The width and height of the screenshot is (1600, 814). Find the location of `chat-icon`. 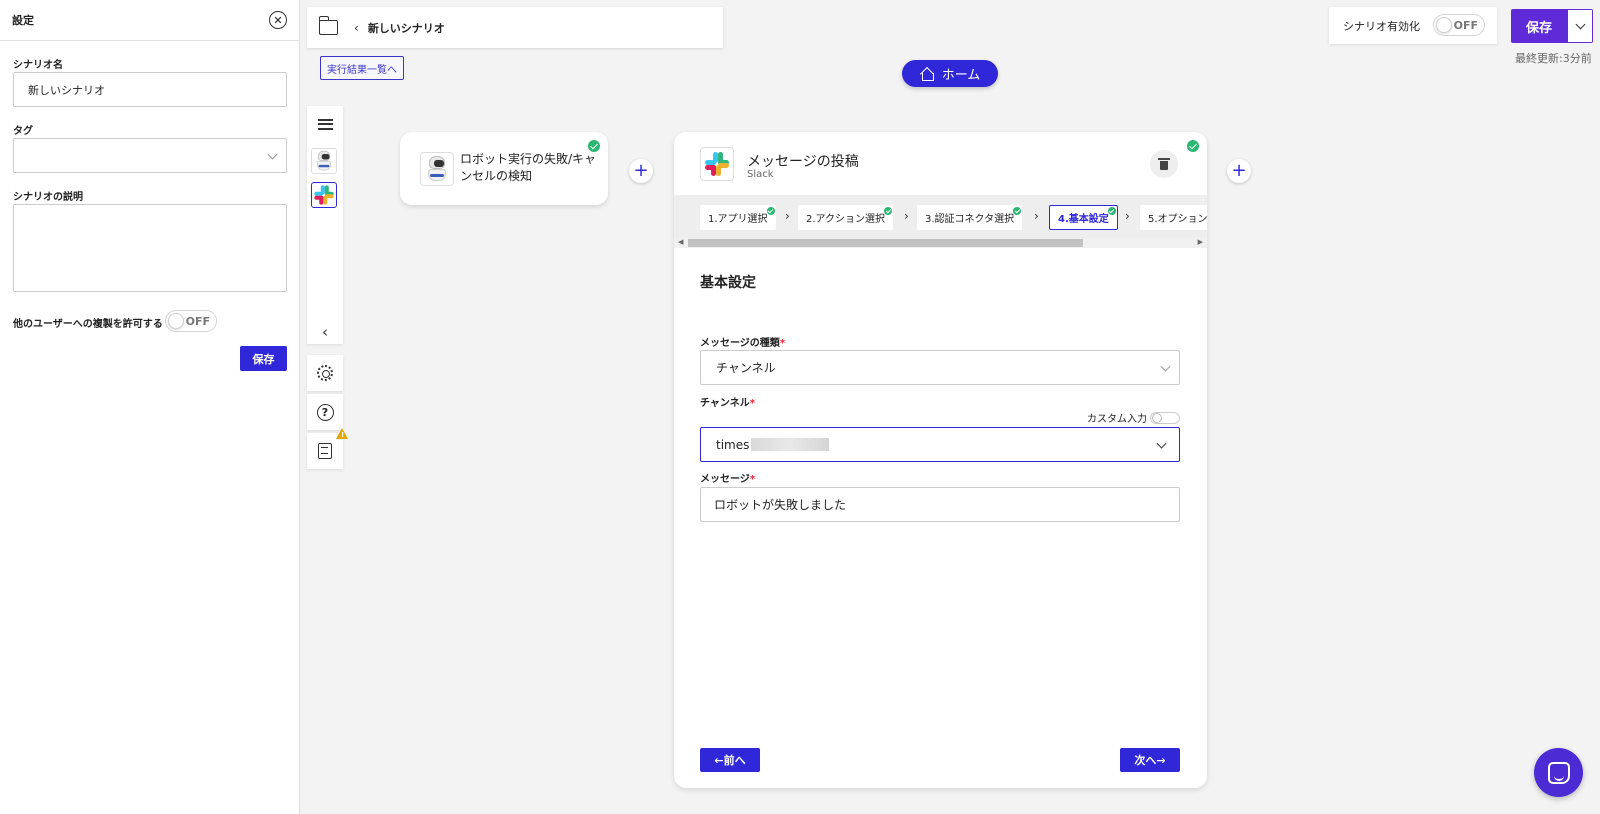

chat-icon is located at coordinates (1558, 772).